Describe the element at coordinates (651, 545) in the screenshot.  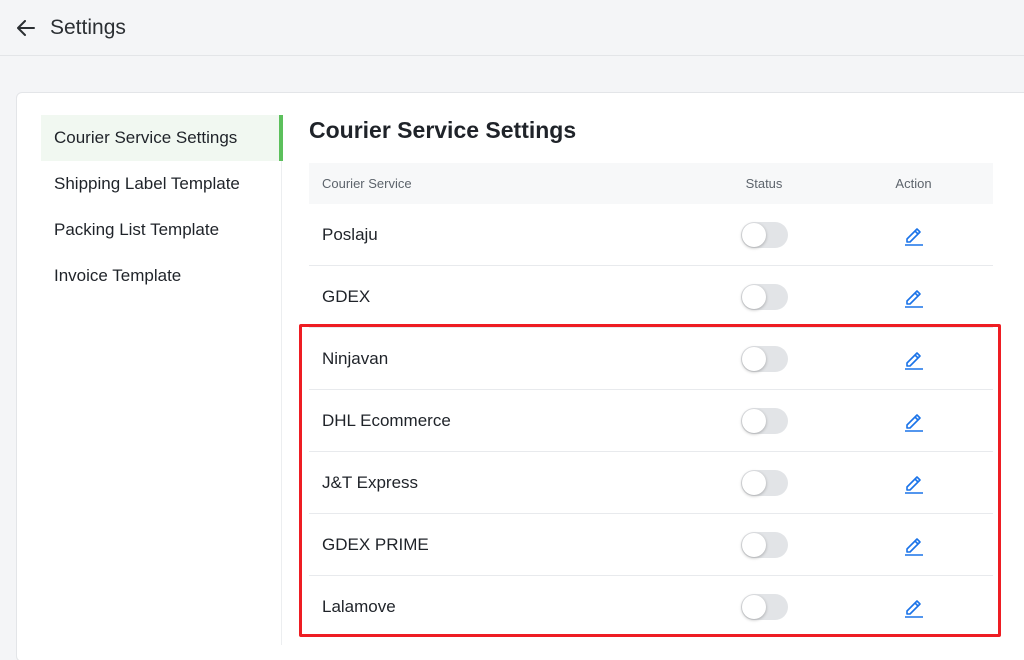
I see `table-row: GDEX PRIME` at that location.